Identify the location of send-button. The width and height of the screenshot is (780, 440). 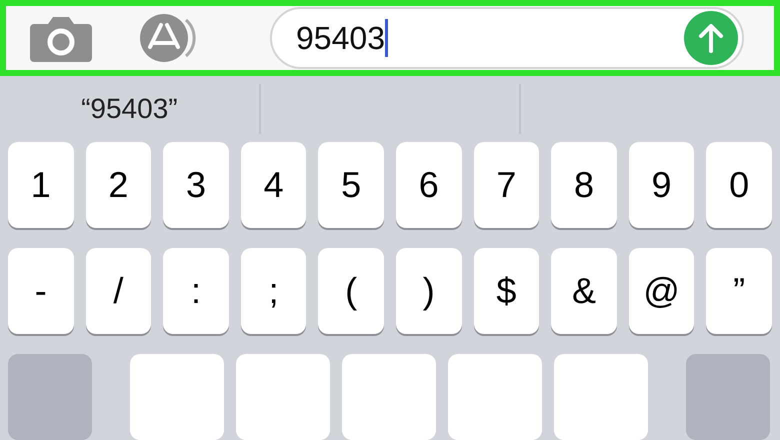
(711, 38).